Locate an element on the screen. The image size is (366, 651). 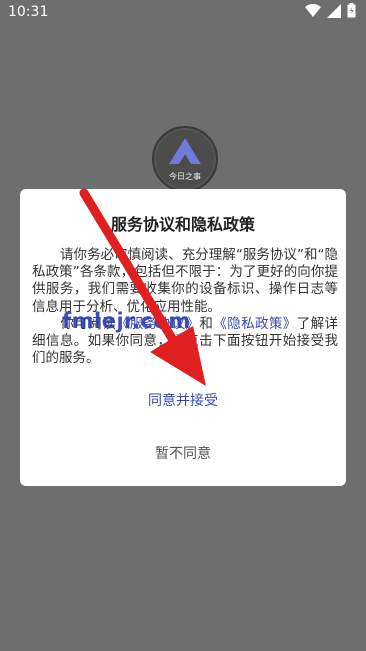
agree-button: 同意并接受 is located at coordinates (183, 401).